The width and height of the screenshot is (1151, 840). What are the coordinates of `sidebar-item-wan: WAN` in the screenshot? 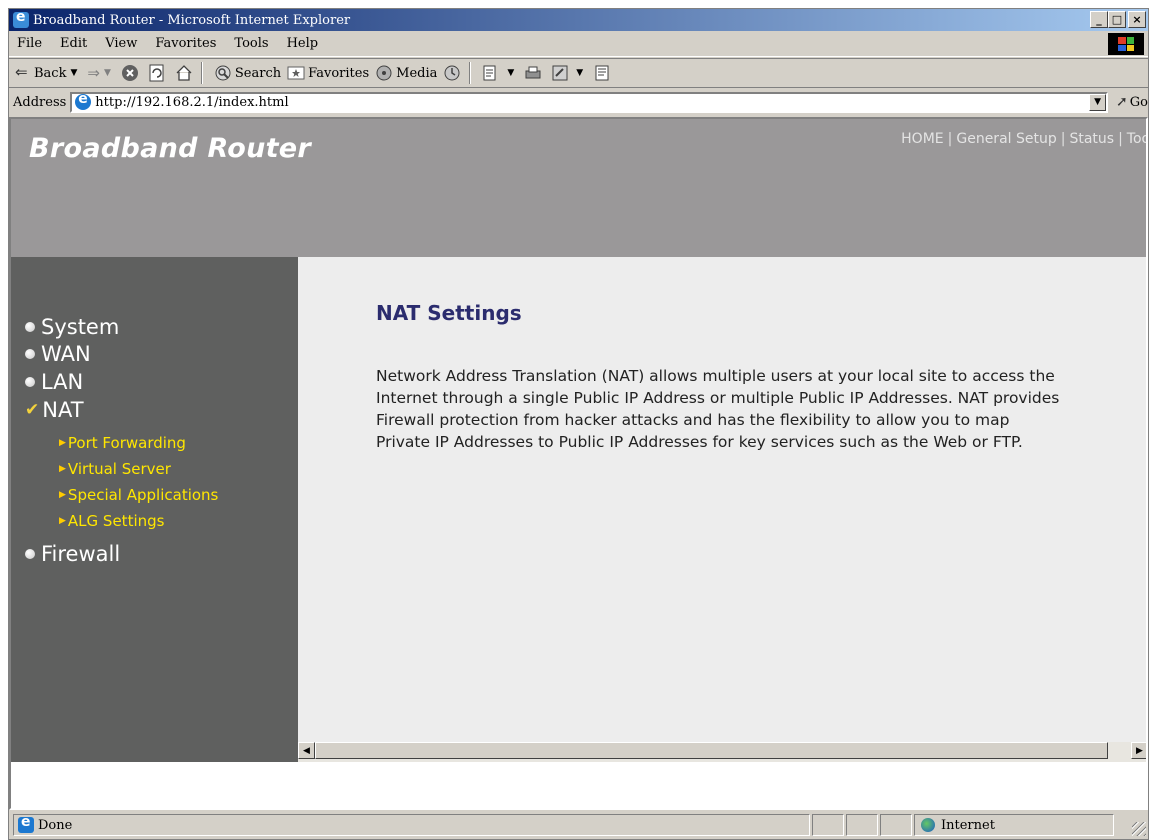 It's located at (58, 354).